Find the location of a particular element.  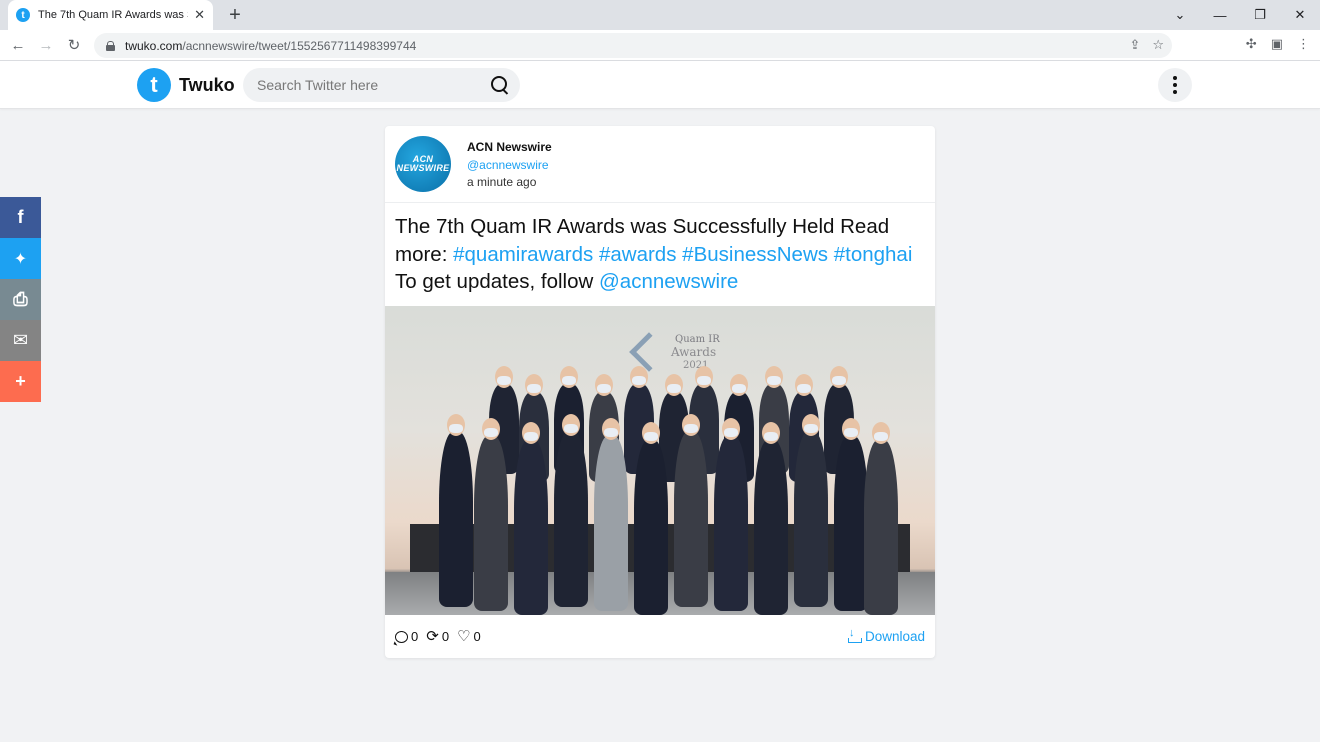

hashtag-link: #awards is located at coordinates (638, 254).